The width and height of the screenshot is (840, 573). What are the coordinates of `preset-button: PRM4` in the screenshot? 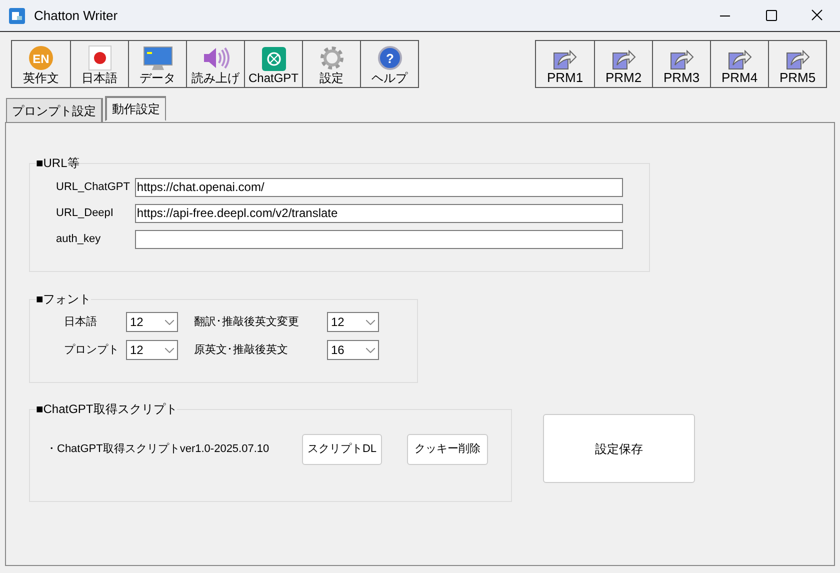 It's located at (739, 64).